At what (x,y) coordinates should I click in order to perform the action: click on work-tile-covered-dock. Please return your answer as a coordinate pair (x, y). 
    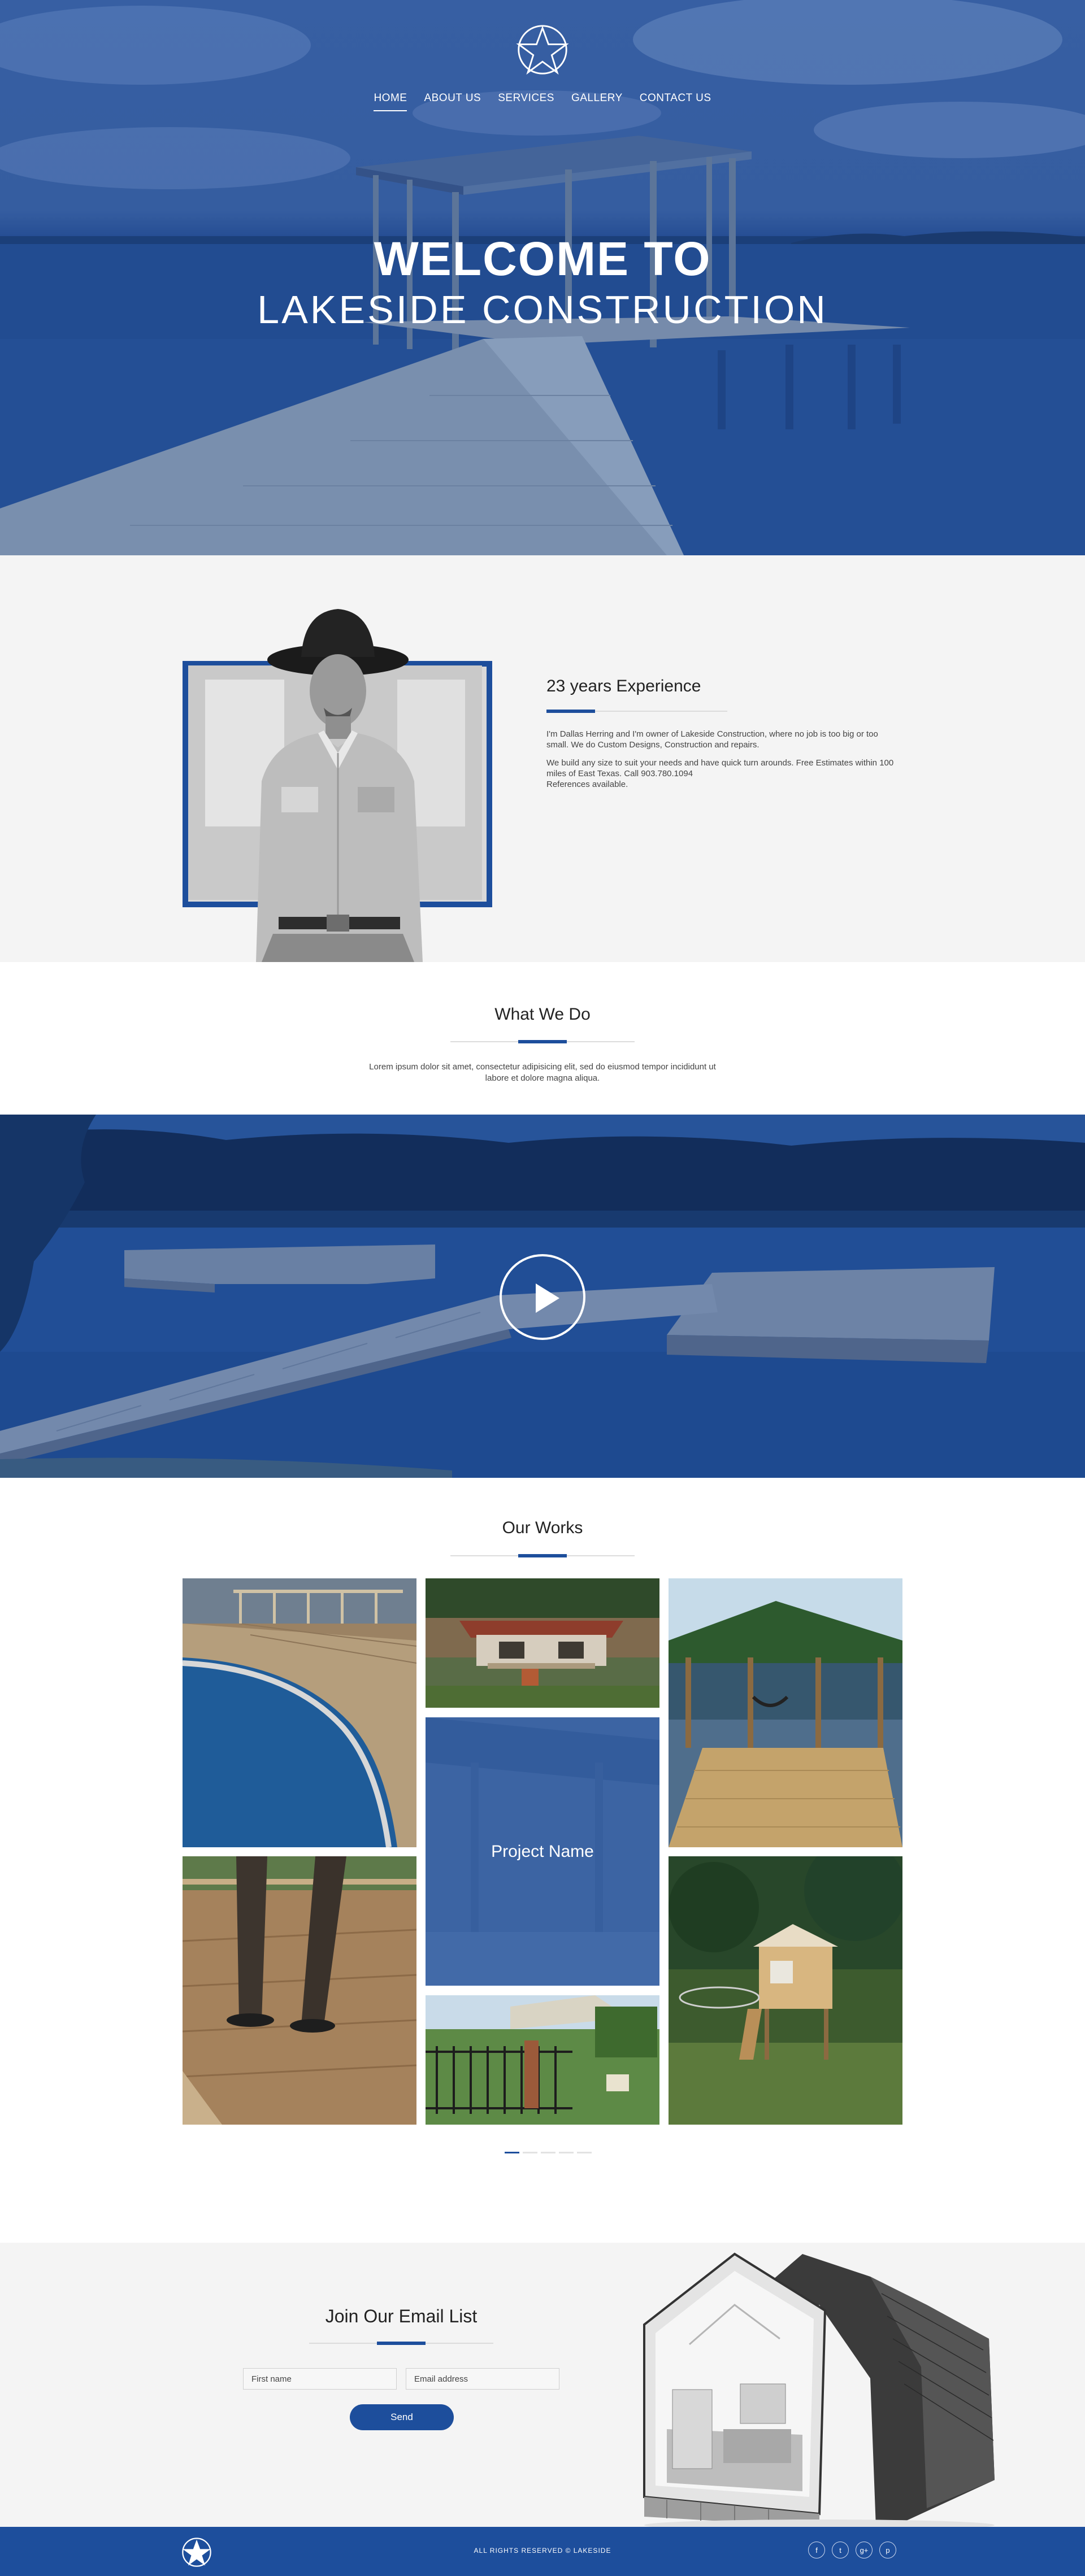
    Looking at the image, I should click on (785, 1712).